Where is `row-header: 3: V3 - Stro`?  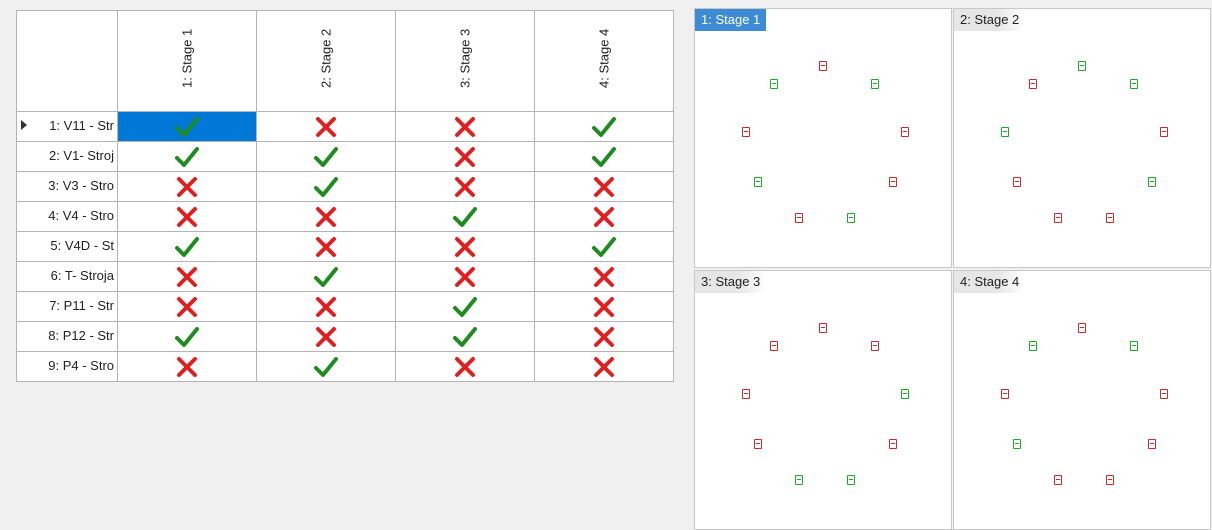 row-header: 3: V3 - Stro is located at coordinates (67, 186).